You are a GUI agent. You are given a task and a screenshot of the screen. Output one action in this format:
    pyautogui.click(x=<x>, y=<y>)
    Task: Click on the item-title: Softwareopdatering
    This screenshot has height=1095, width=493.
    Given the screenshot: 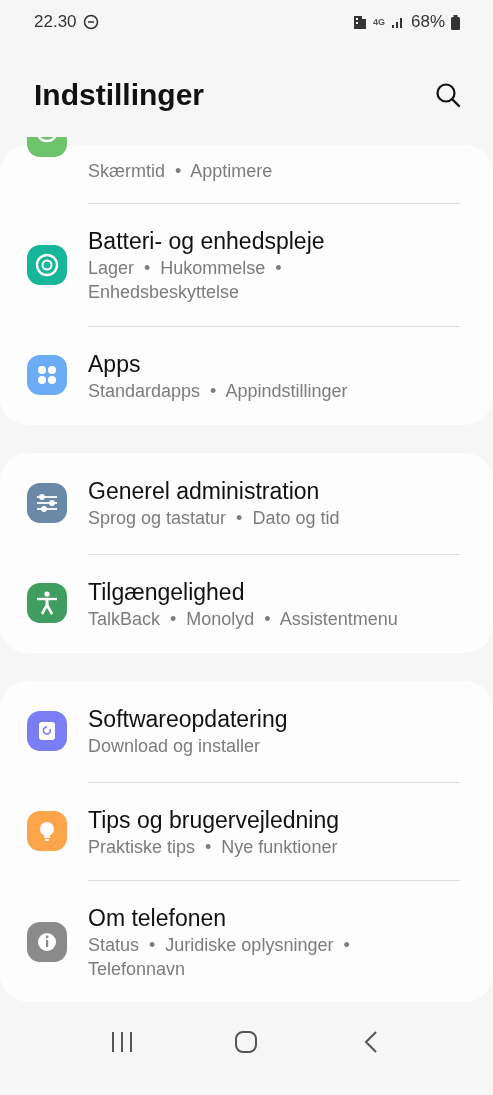 What is the action you would take?
    pyautogui.click(x=257, y=719)
    